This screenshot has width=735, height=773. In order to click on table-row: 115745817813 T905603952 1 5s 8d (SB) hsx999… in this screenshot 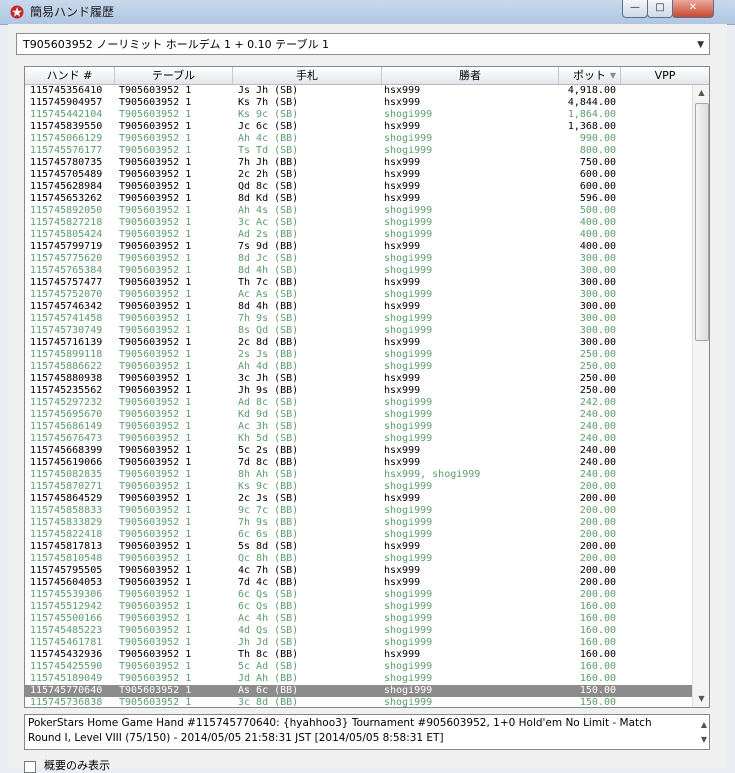, I will do `click(358, 547)`.